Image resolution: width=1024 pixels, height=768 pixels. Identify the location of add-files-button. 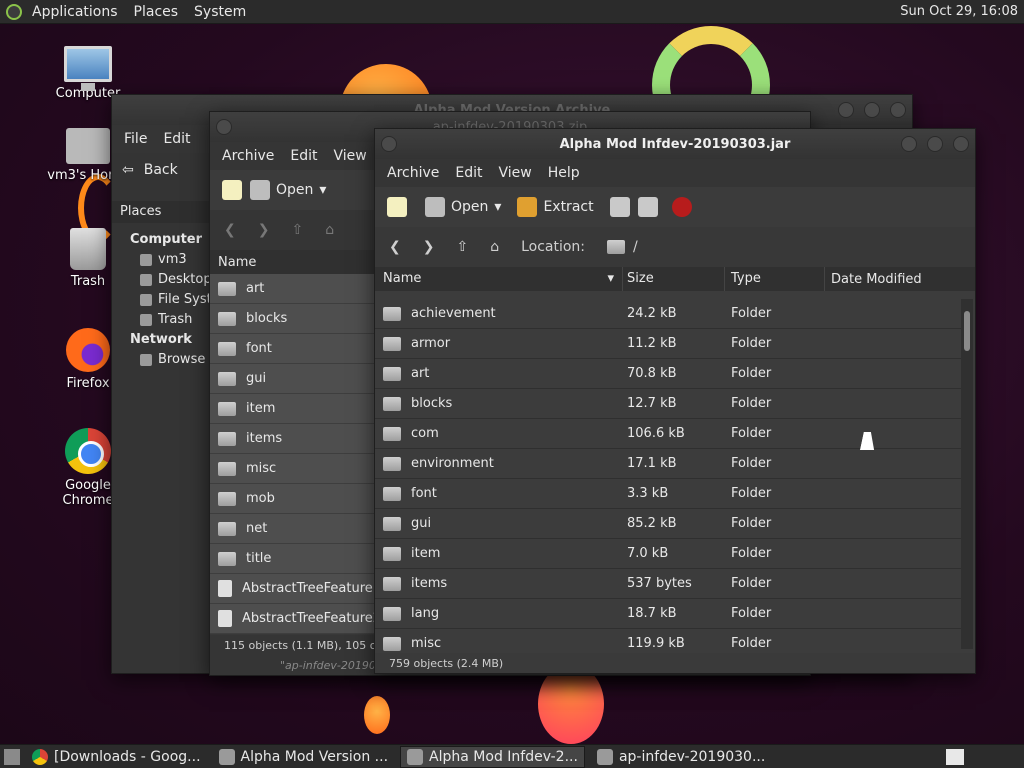
(619, 207).